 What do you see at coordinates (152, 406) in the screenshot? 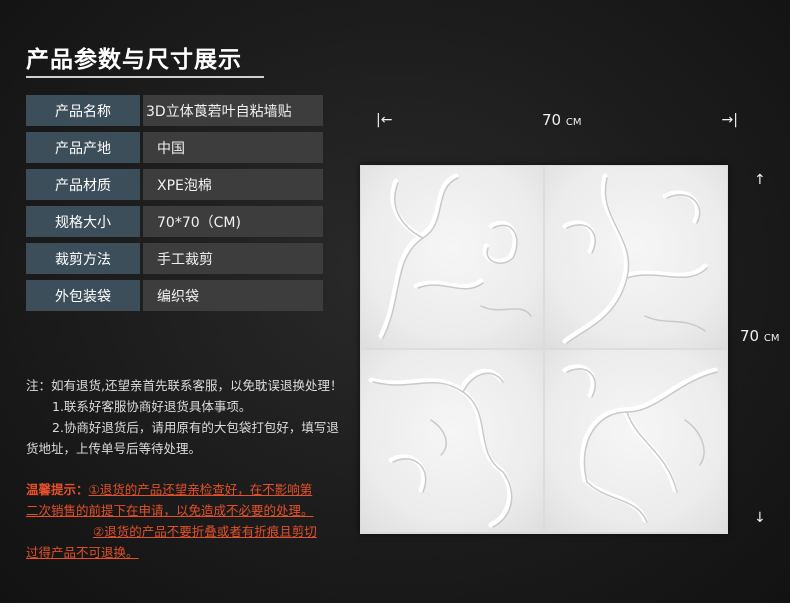
I see `notes-line: 1.联系好客服协商好退货具体事项。` at bounding box center [152, 406].